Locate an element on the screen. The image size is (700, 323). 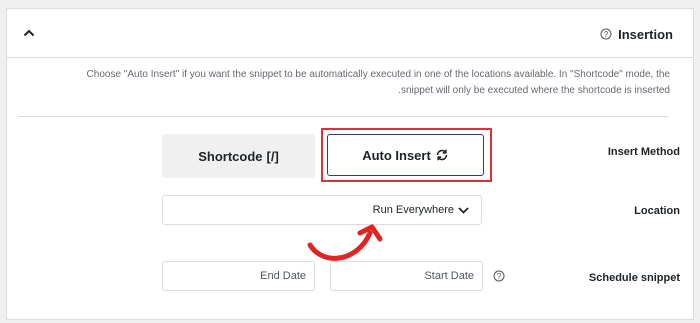
auto-insert-button: Auto Insert is located at coordinates (405, 155).